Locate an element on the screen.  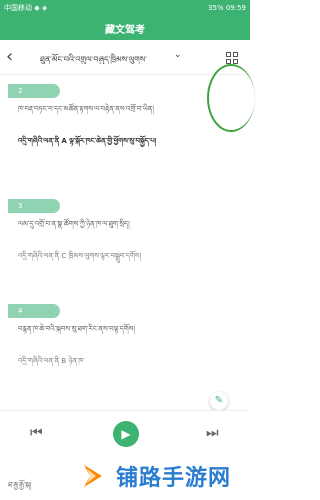
skip-back-icon: ⏮ is located at coordinates (38, 433).